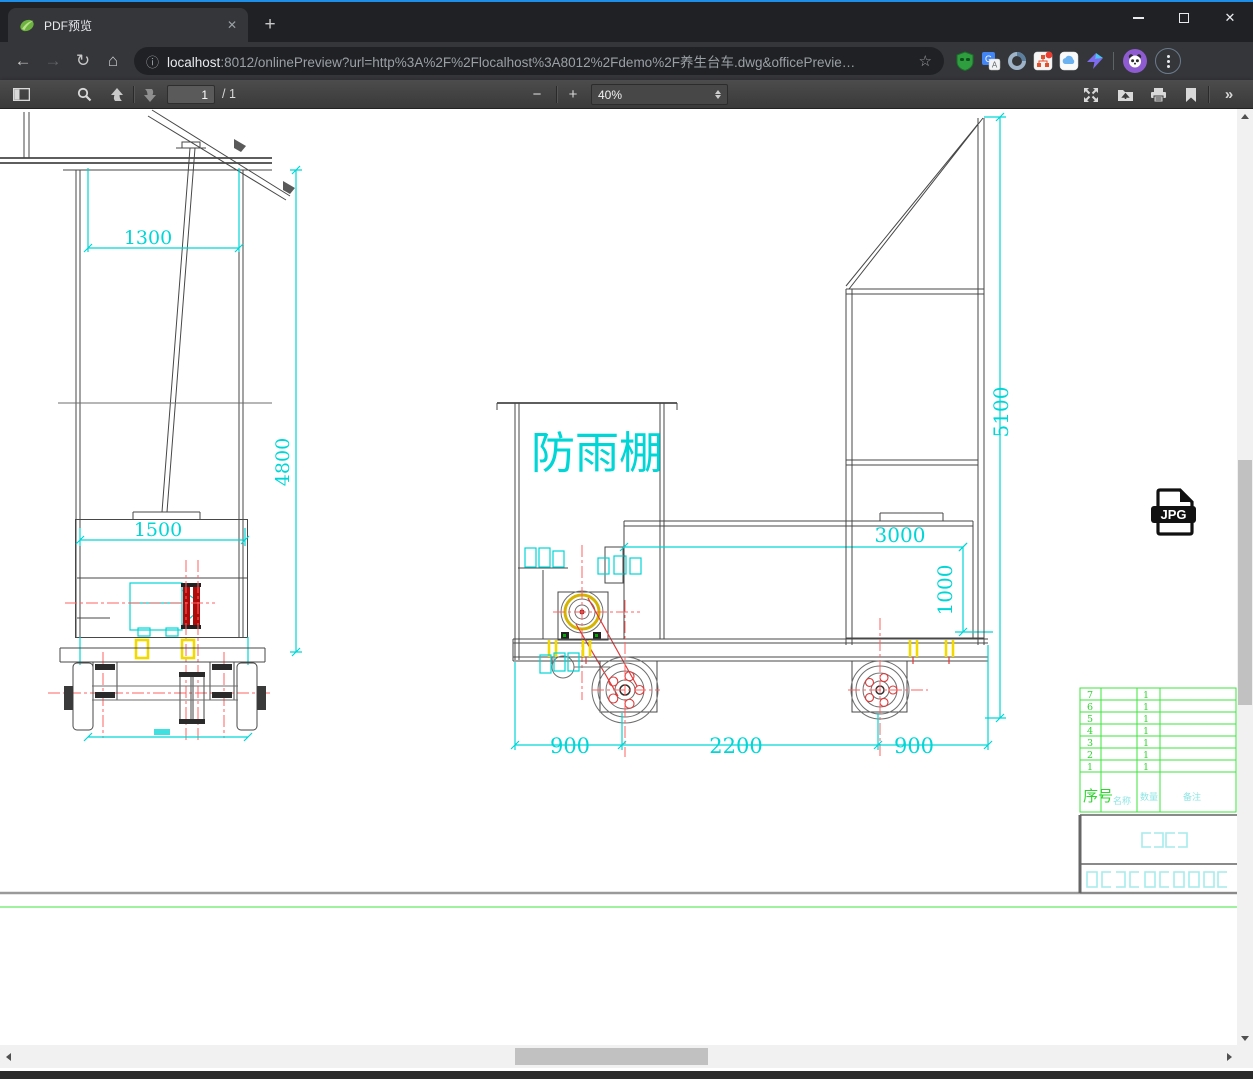 Image resolution: width=1253 pixels, height=1079 pixels. What do you see at coordinates (23, 61) in the screenshot?
I see `back-button: ←` at bounding box center [23, 61].